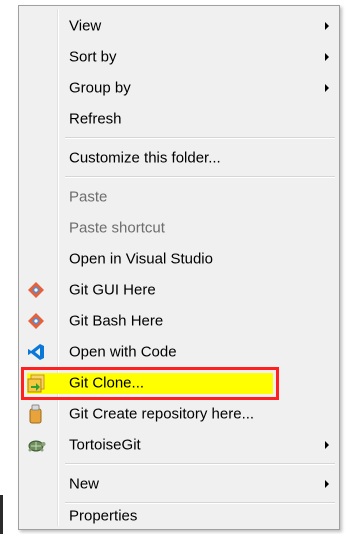 This screenshot has height=534, width=347. Describe the element at coordinates (179, 87) in the screenshot. I see `menu-item-group-by: Group by` at that location.